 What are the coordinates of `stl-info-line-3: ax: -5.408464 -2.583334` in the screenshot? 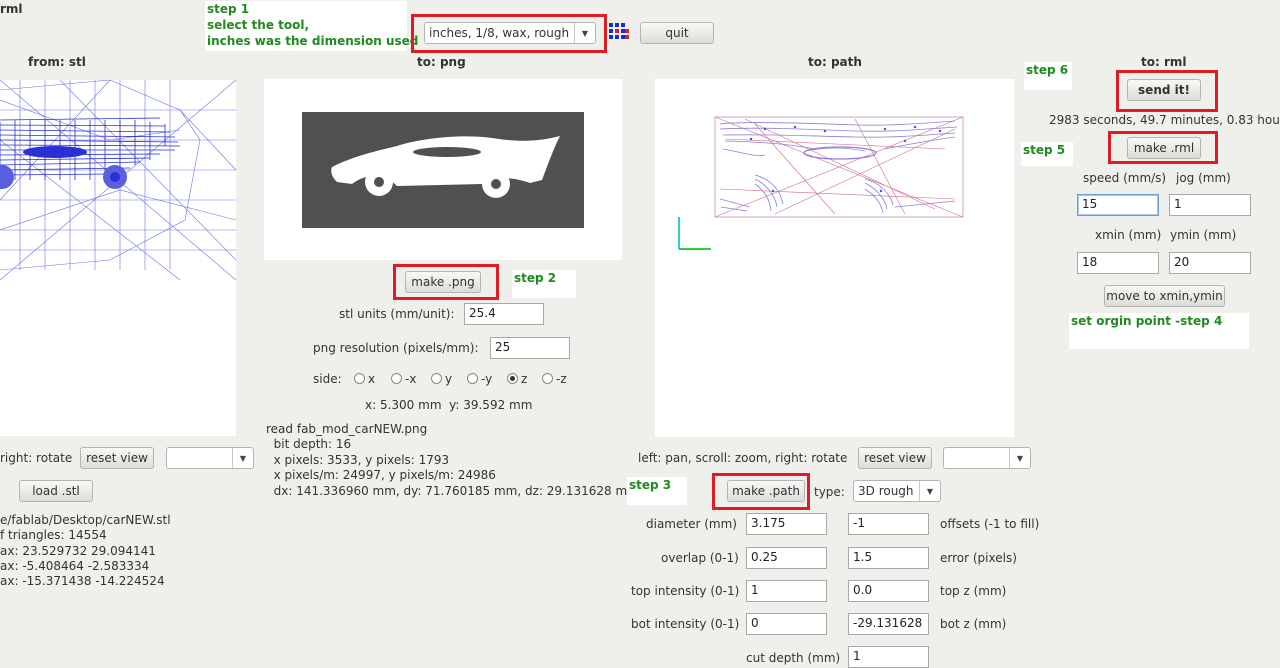 It's located at (75, 566).